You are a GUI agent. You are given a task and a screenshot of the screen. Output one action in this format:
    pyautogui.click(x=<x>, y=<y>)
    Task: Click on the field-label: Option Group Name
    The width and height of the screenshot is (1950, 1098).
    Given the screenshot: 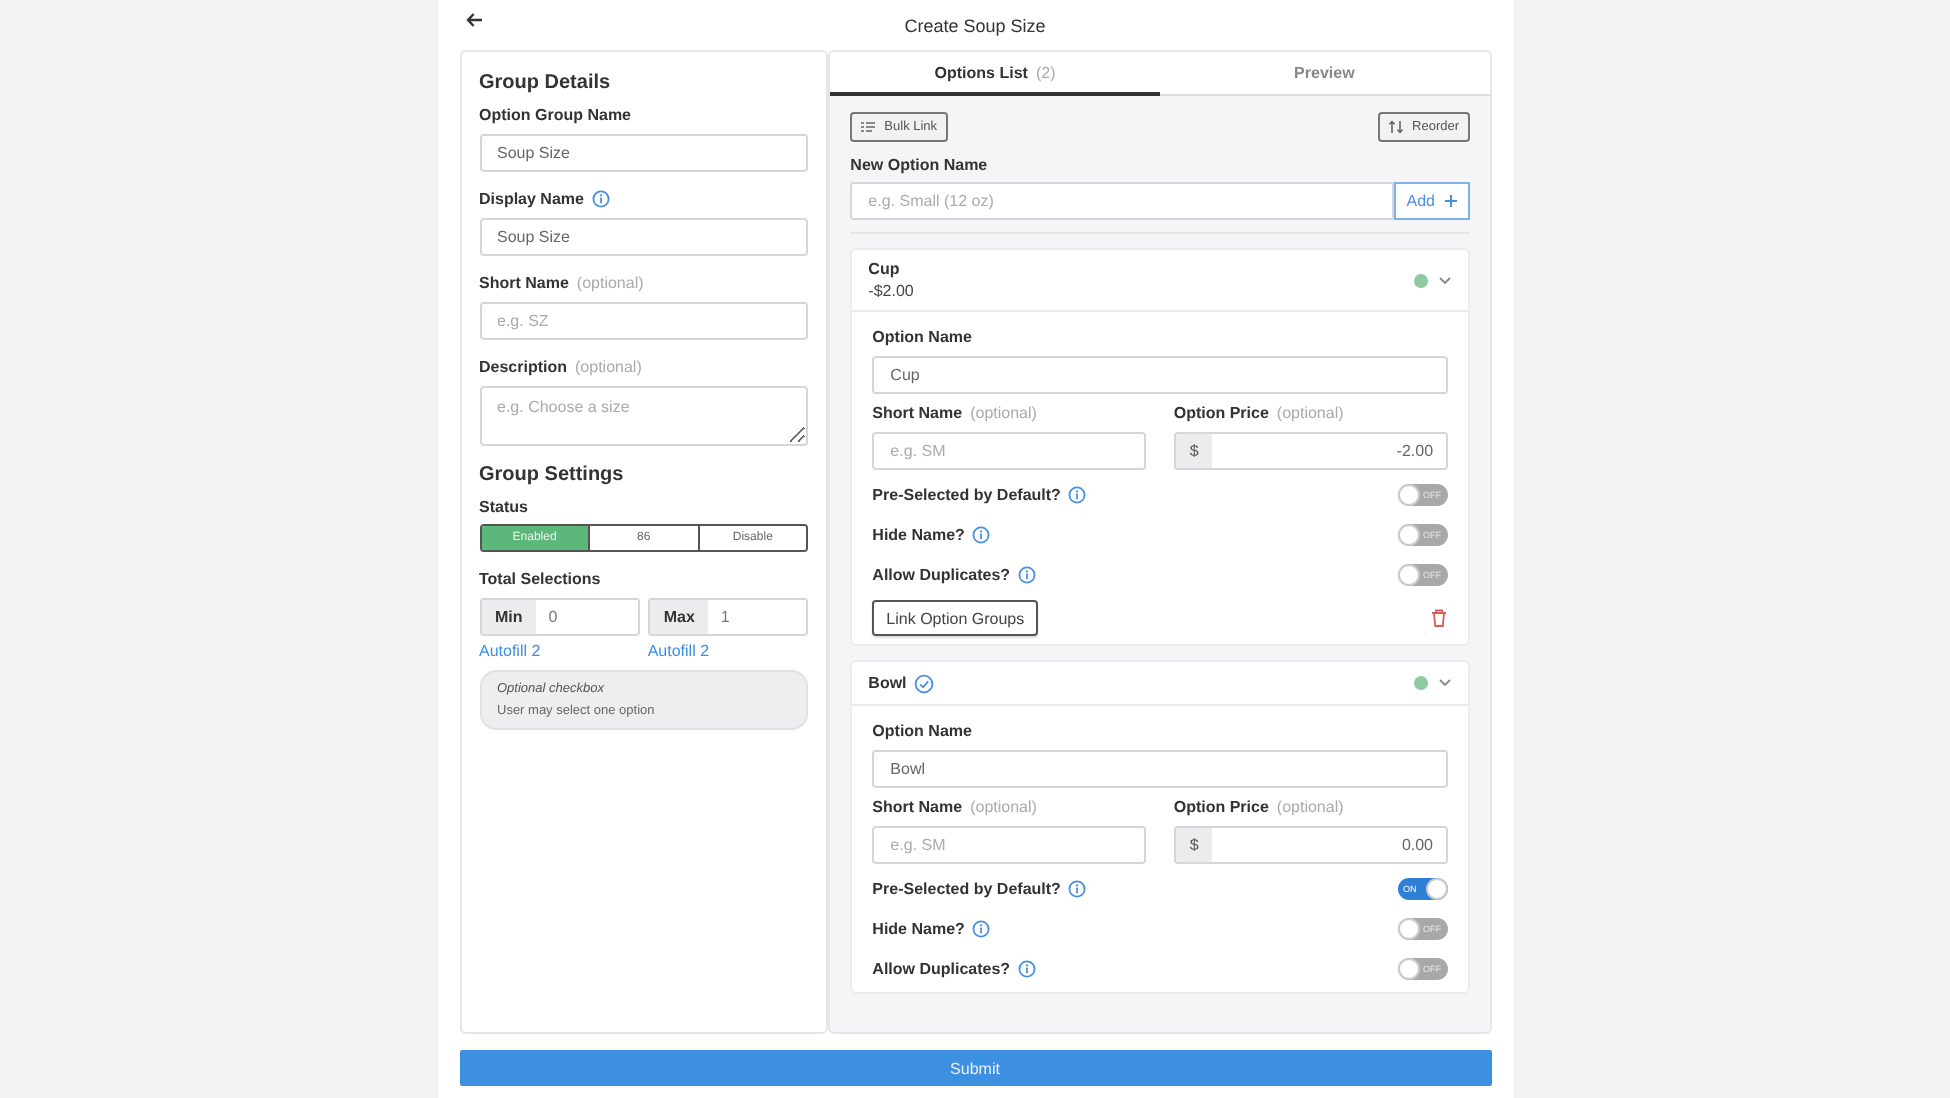 What is the action you would take?
    pyautogui.click(x=555, y=115)
    